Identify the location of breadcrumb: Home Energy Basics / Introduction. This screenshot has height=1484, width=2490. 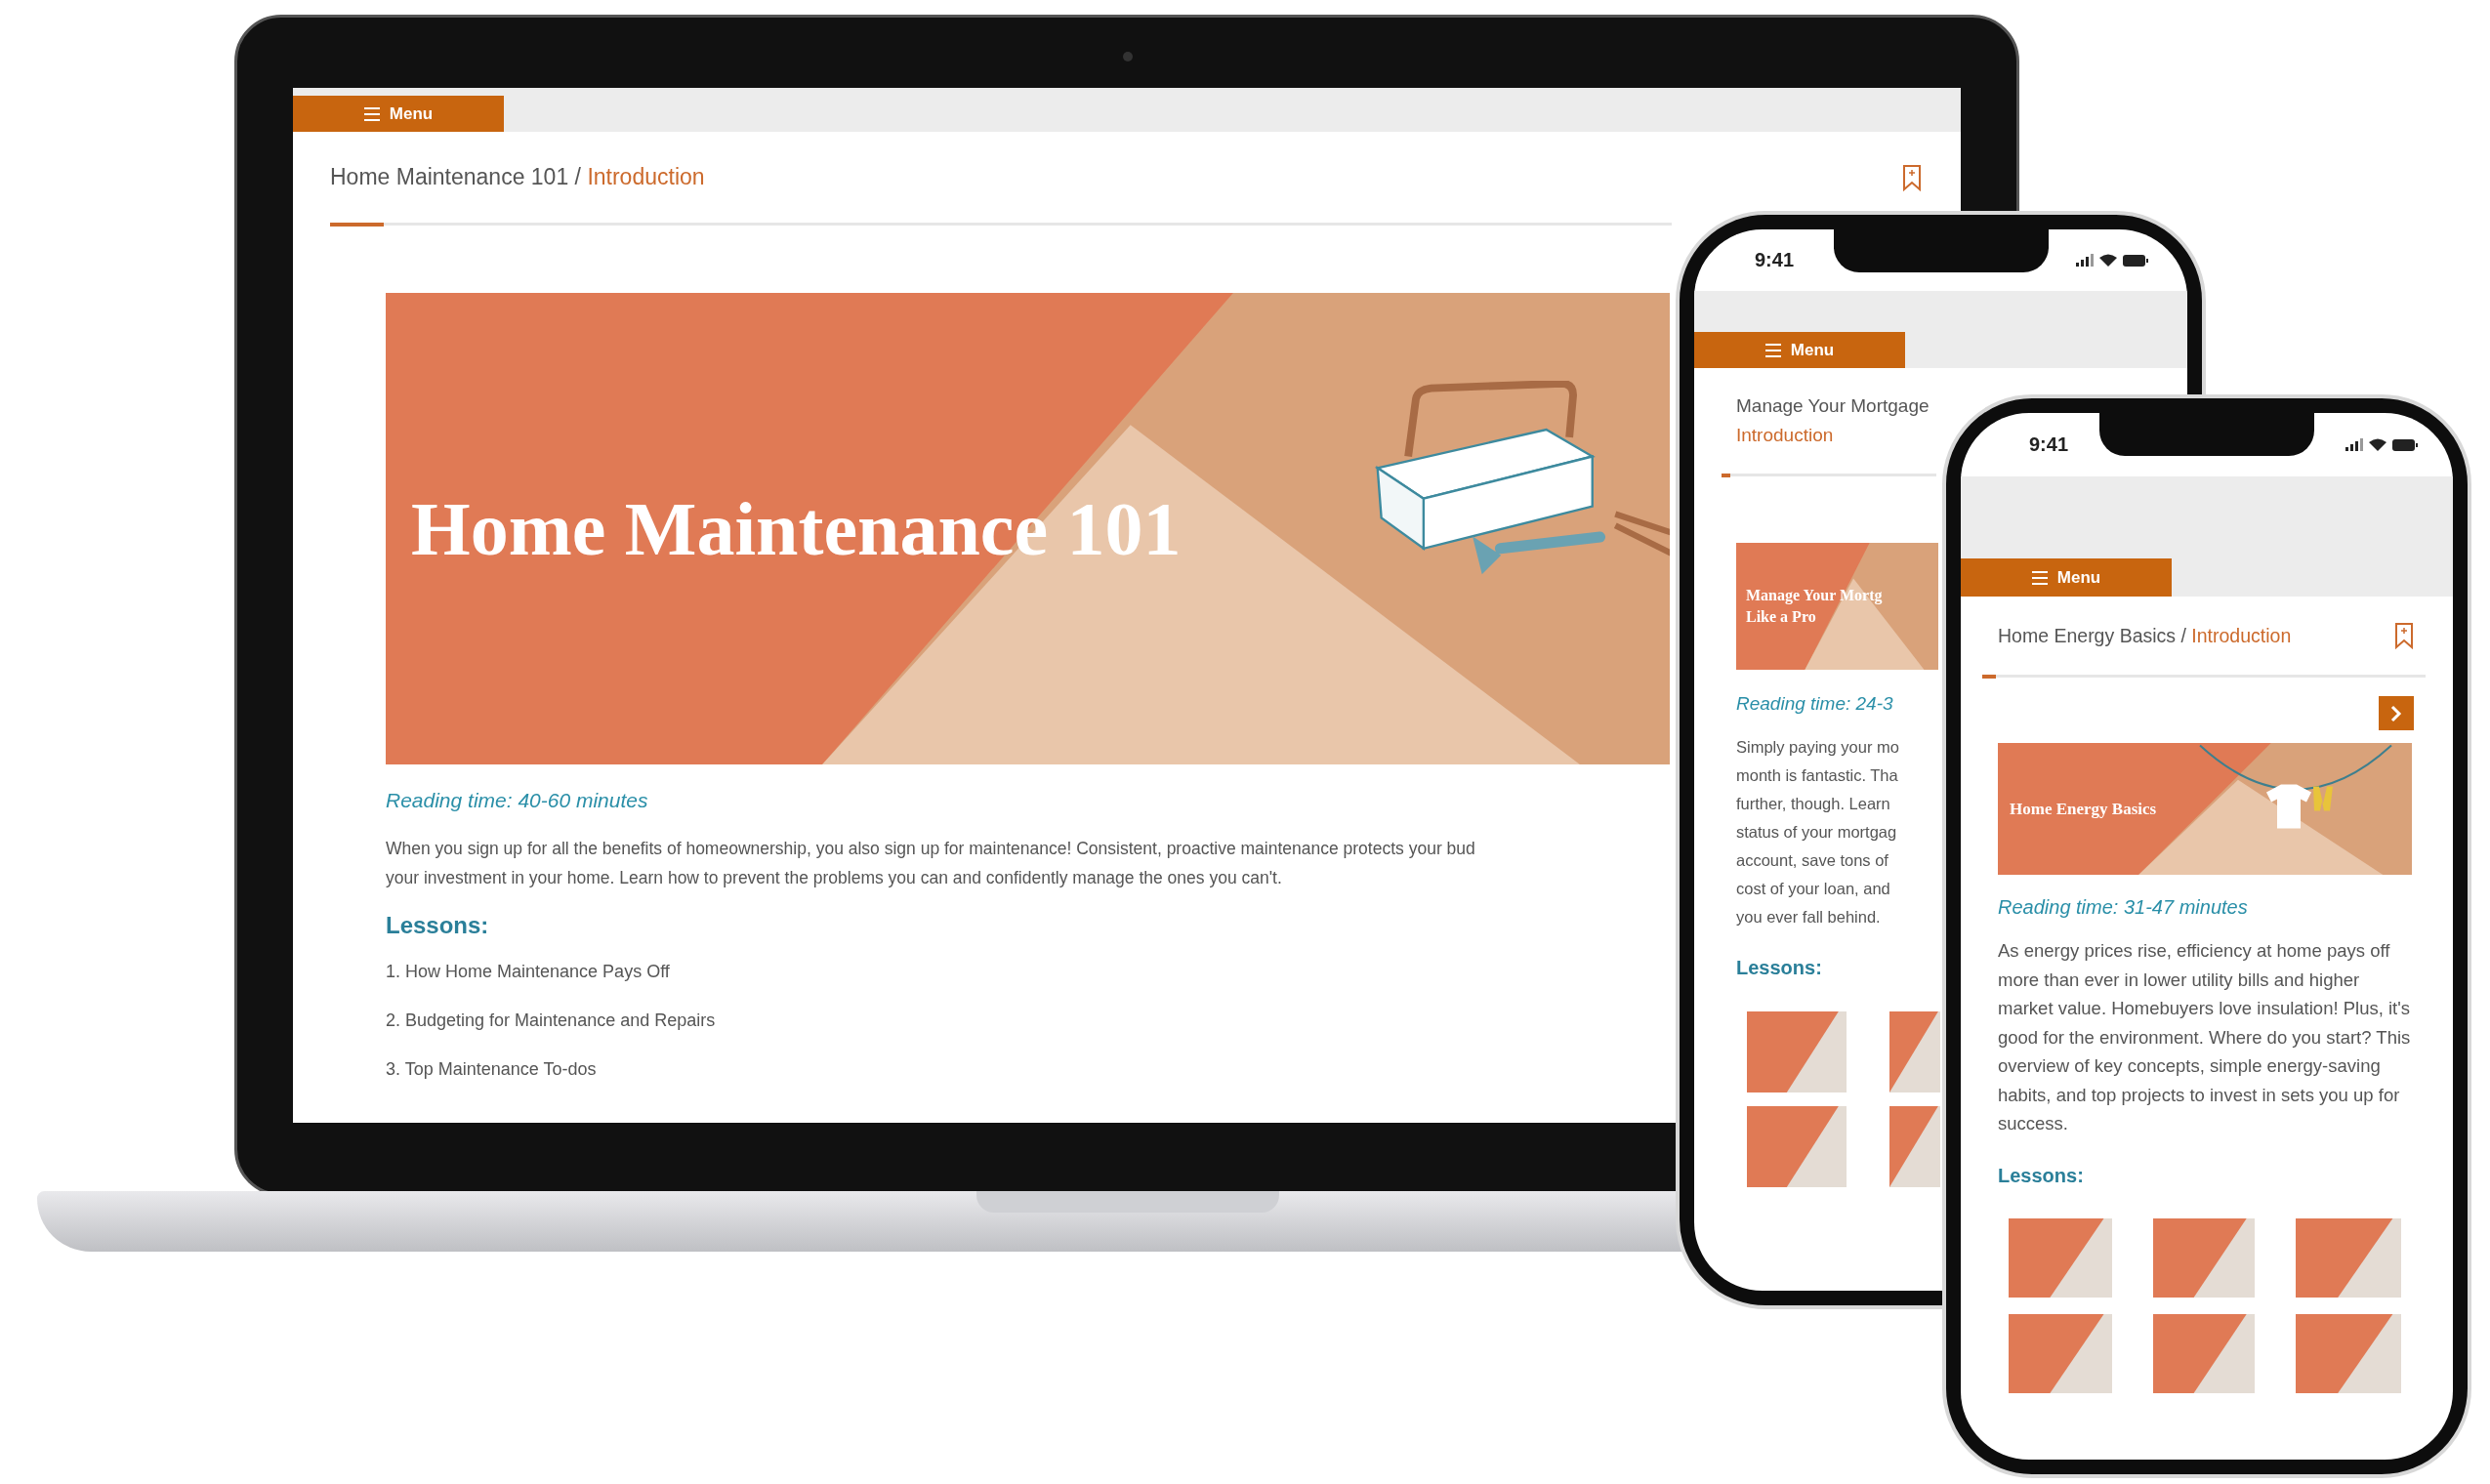
(2145, 635).